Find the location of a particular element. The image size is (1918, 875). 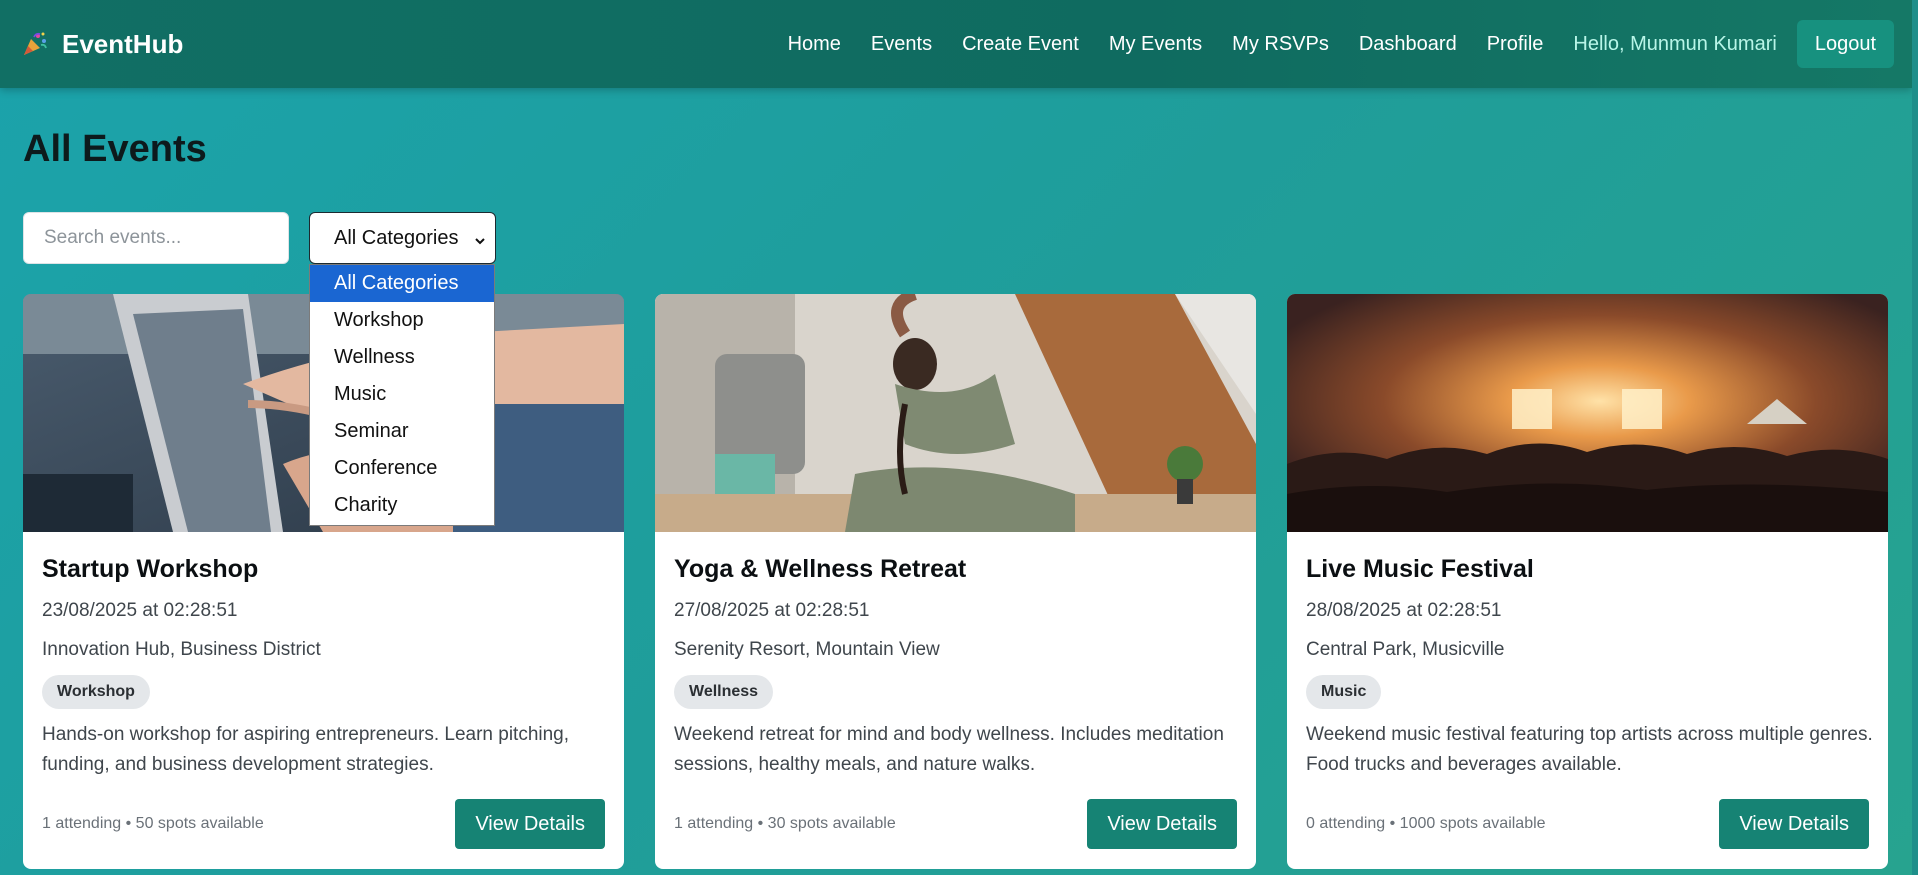

category-select-value: All Categories is located at coordinates (396, 237).